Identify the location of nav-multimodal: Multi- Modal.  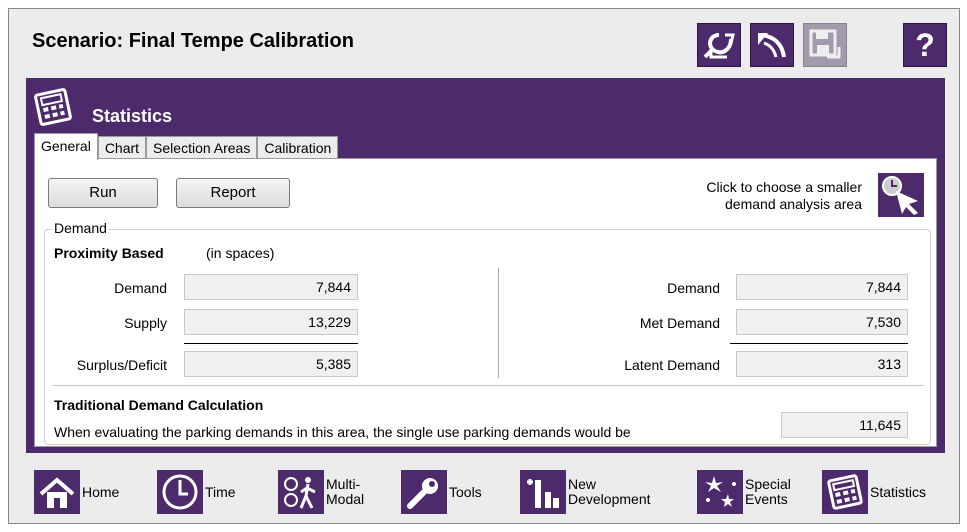
(321, 492).